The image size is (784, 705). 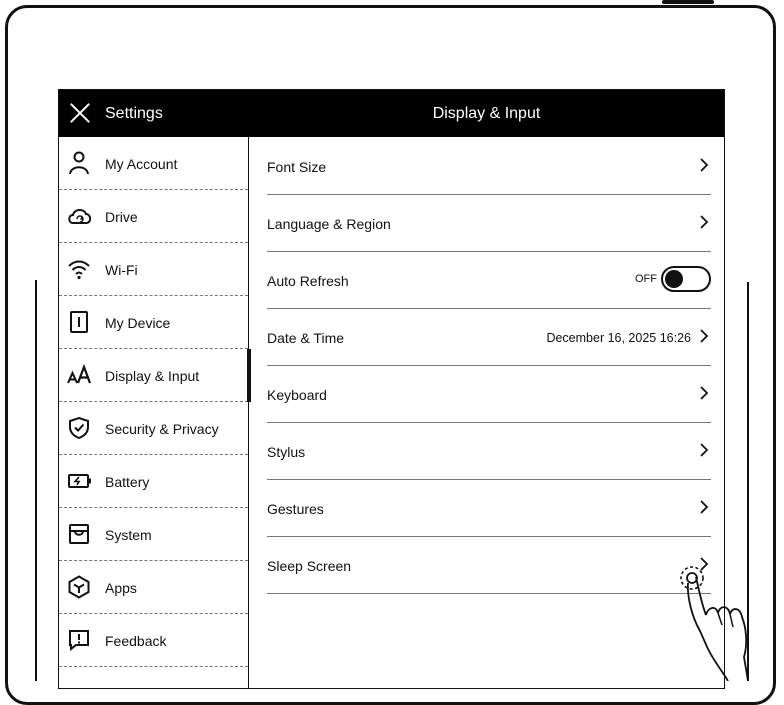 I want to click on sidebar-item-label: System, so click(x=128, y=535).